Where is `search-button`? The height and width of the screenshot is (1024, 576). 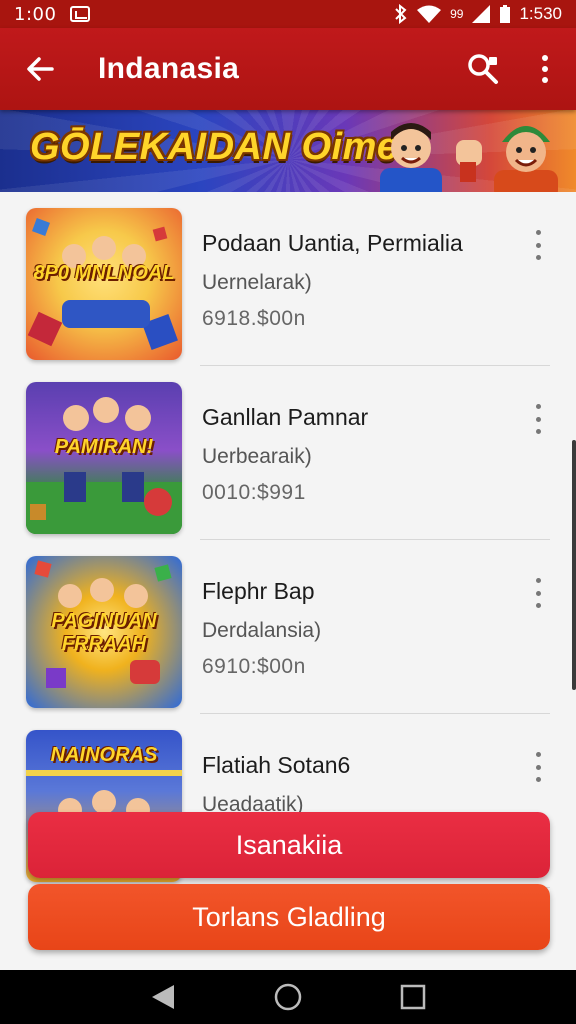 search-button is located at coordinates (483, 69).